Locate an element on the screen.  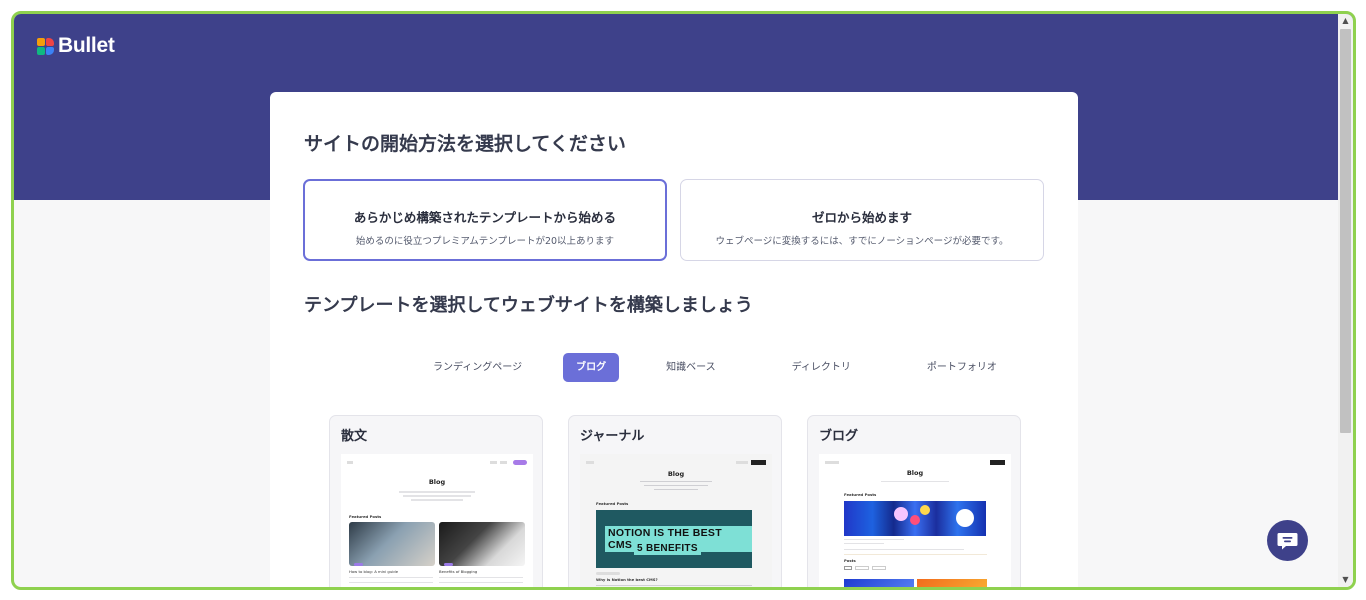
preview-post-title: Why is Notion the best CMS? is located at coordinates (627, 579).